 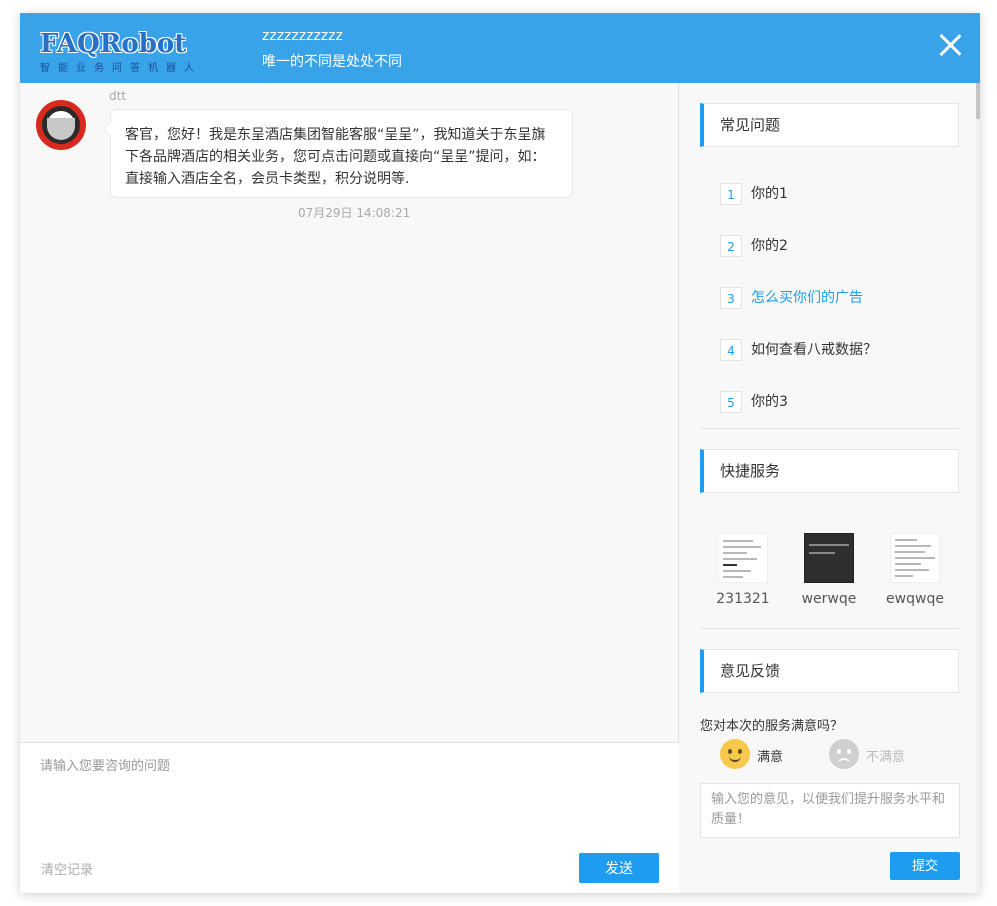 I want to click on header-subtitle: 唯一的不同是处处不同, so click(x=332, y=62).